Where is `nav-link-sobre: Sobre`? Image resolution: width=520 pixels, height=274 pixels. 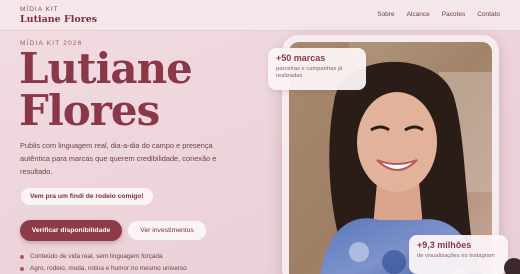
nav-link-sobre: Sobre is located at coordinates (385, 14).